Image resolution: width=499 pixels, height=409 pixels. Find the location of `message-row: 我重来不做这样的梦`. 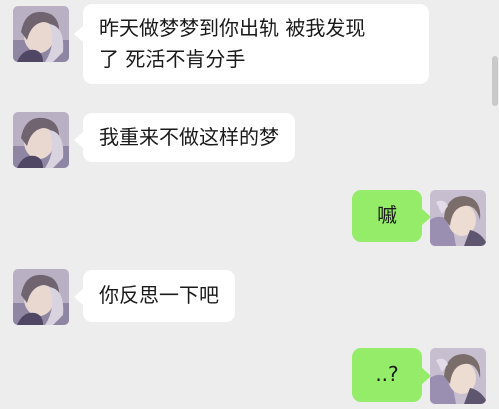

message-row: 我重来不做这样的梦 is located at coordinates (249, 140).